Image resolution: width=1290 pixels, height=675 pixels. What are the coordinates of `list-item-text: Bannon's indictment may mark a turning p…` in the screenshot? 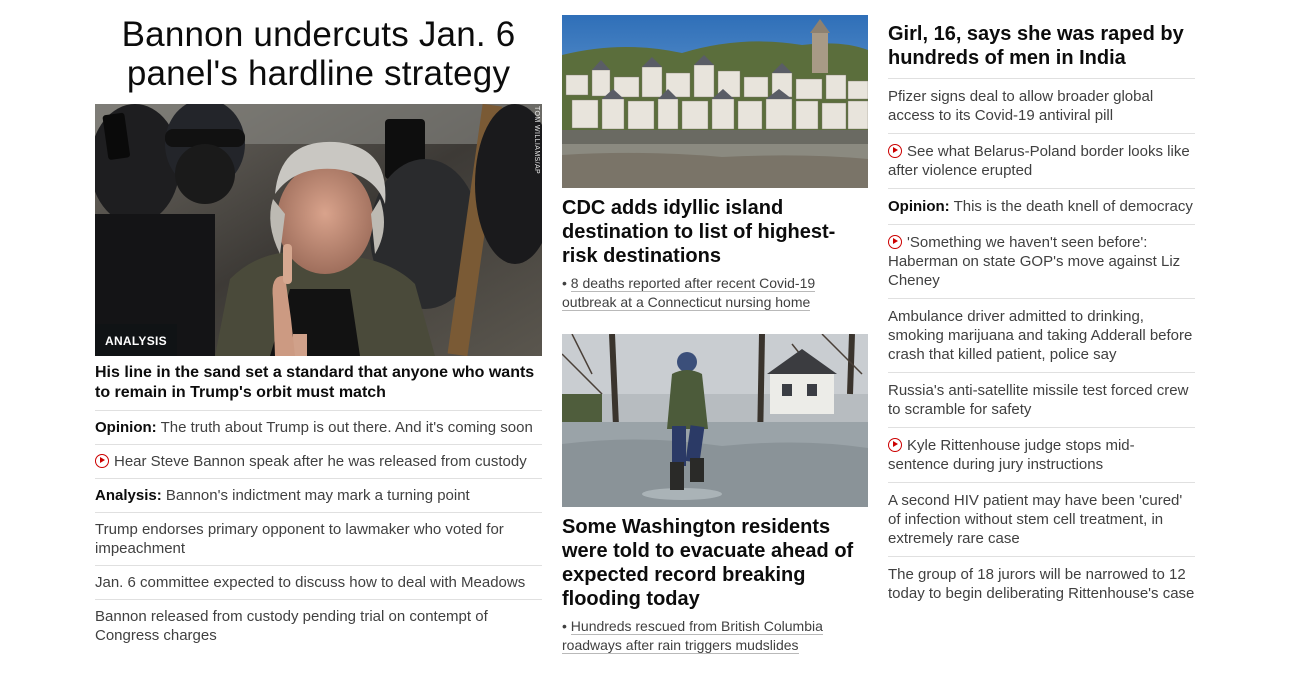 It's located at (318, 495).